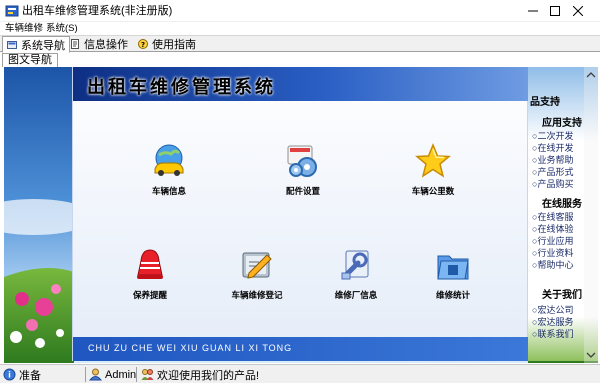  I want to click on nav-repair-shop-info: 维修厂信息, so click(356, 279).